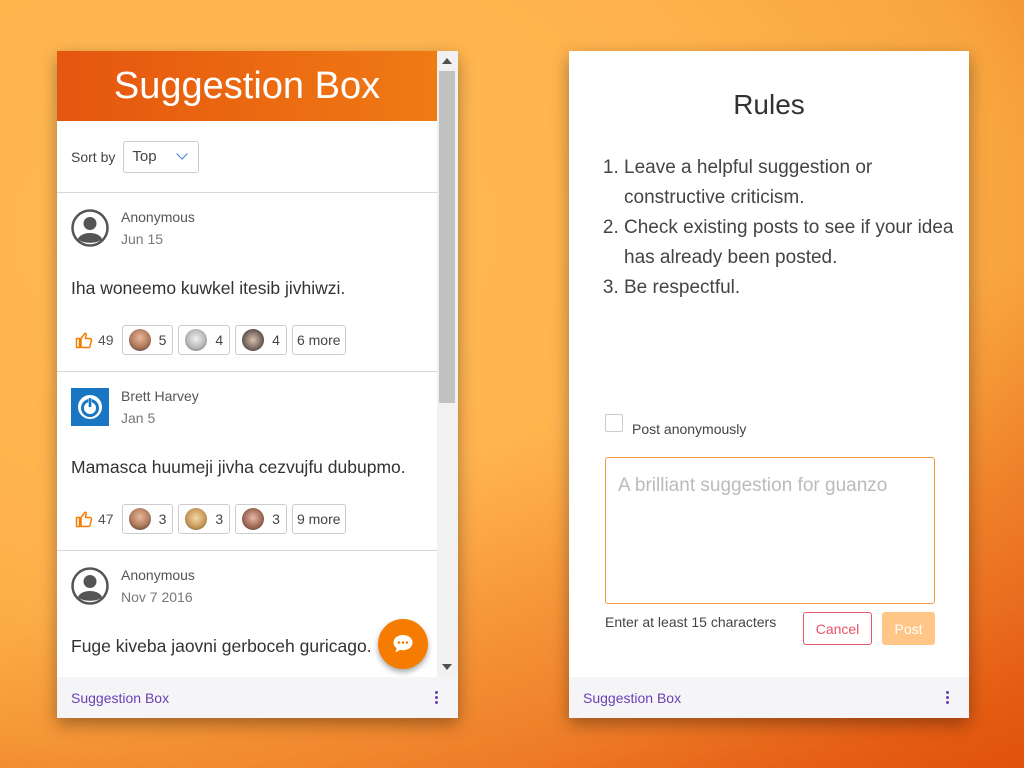 This screenshot has width=1024, height=768. What do you see at coordinates (94, 340) in the screenshot?
I see `like-button: 49` at bounding box center [94, 340].